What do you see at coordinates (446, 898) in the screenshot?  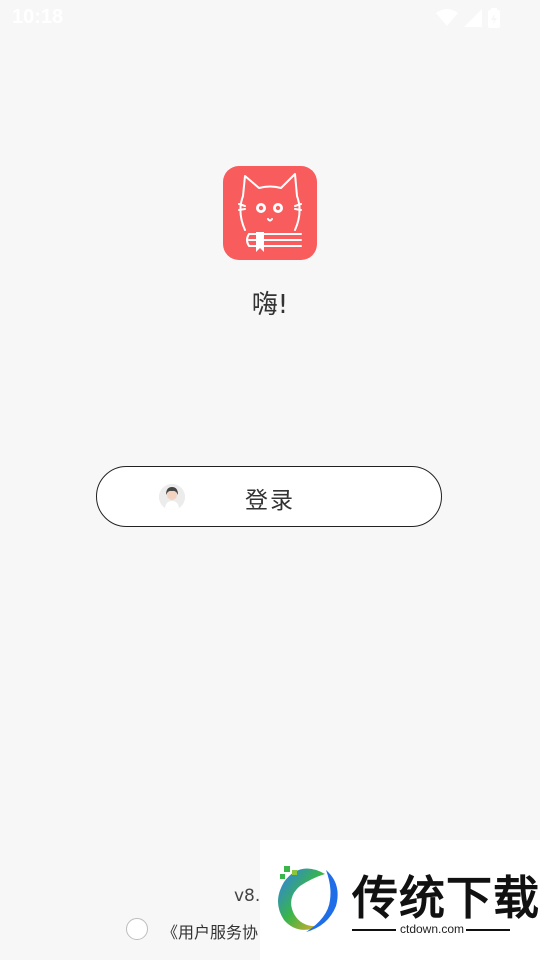 I see `watermark-title: 传统下载` at bounding box center [446, 898].